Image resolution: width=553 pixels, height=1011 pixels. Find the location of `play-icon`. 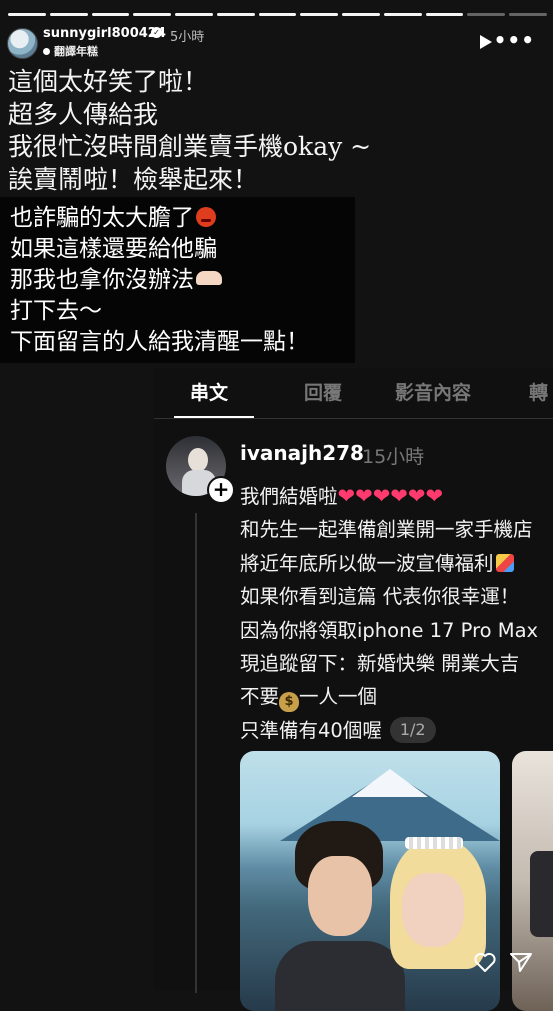

play-icon is located at coordinates (486, 42).